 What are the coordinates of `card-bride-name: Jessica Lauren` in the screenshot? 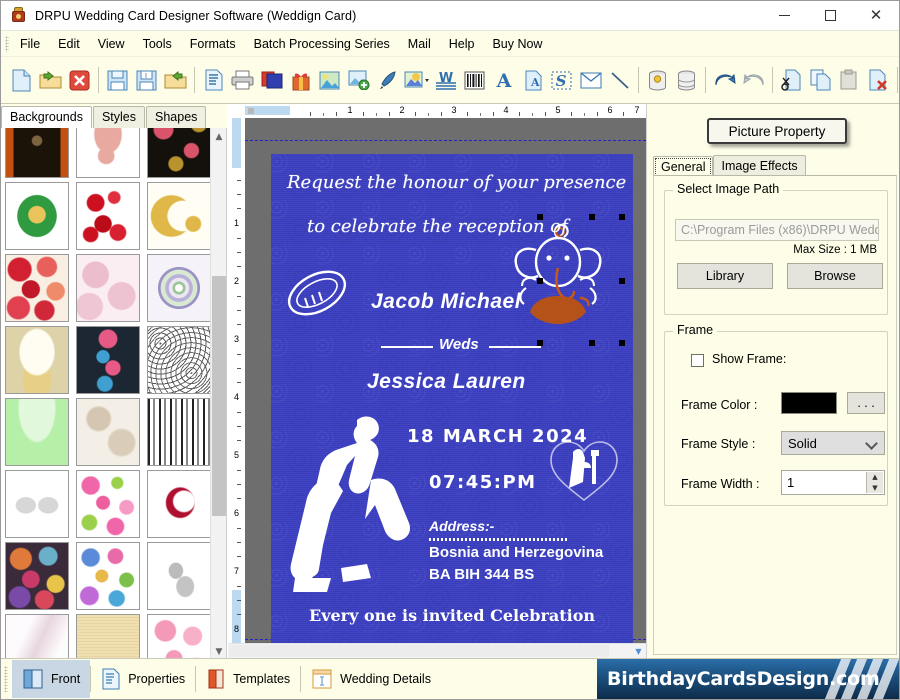 It's located at (446, 382).